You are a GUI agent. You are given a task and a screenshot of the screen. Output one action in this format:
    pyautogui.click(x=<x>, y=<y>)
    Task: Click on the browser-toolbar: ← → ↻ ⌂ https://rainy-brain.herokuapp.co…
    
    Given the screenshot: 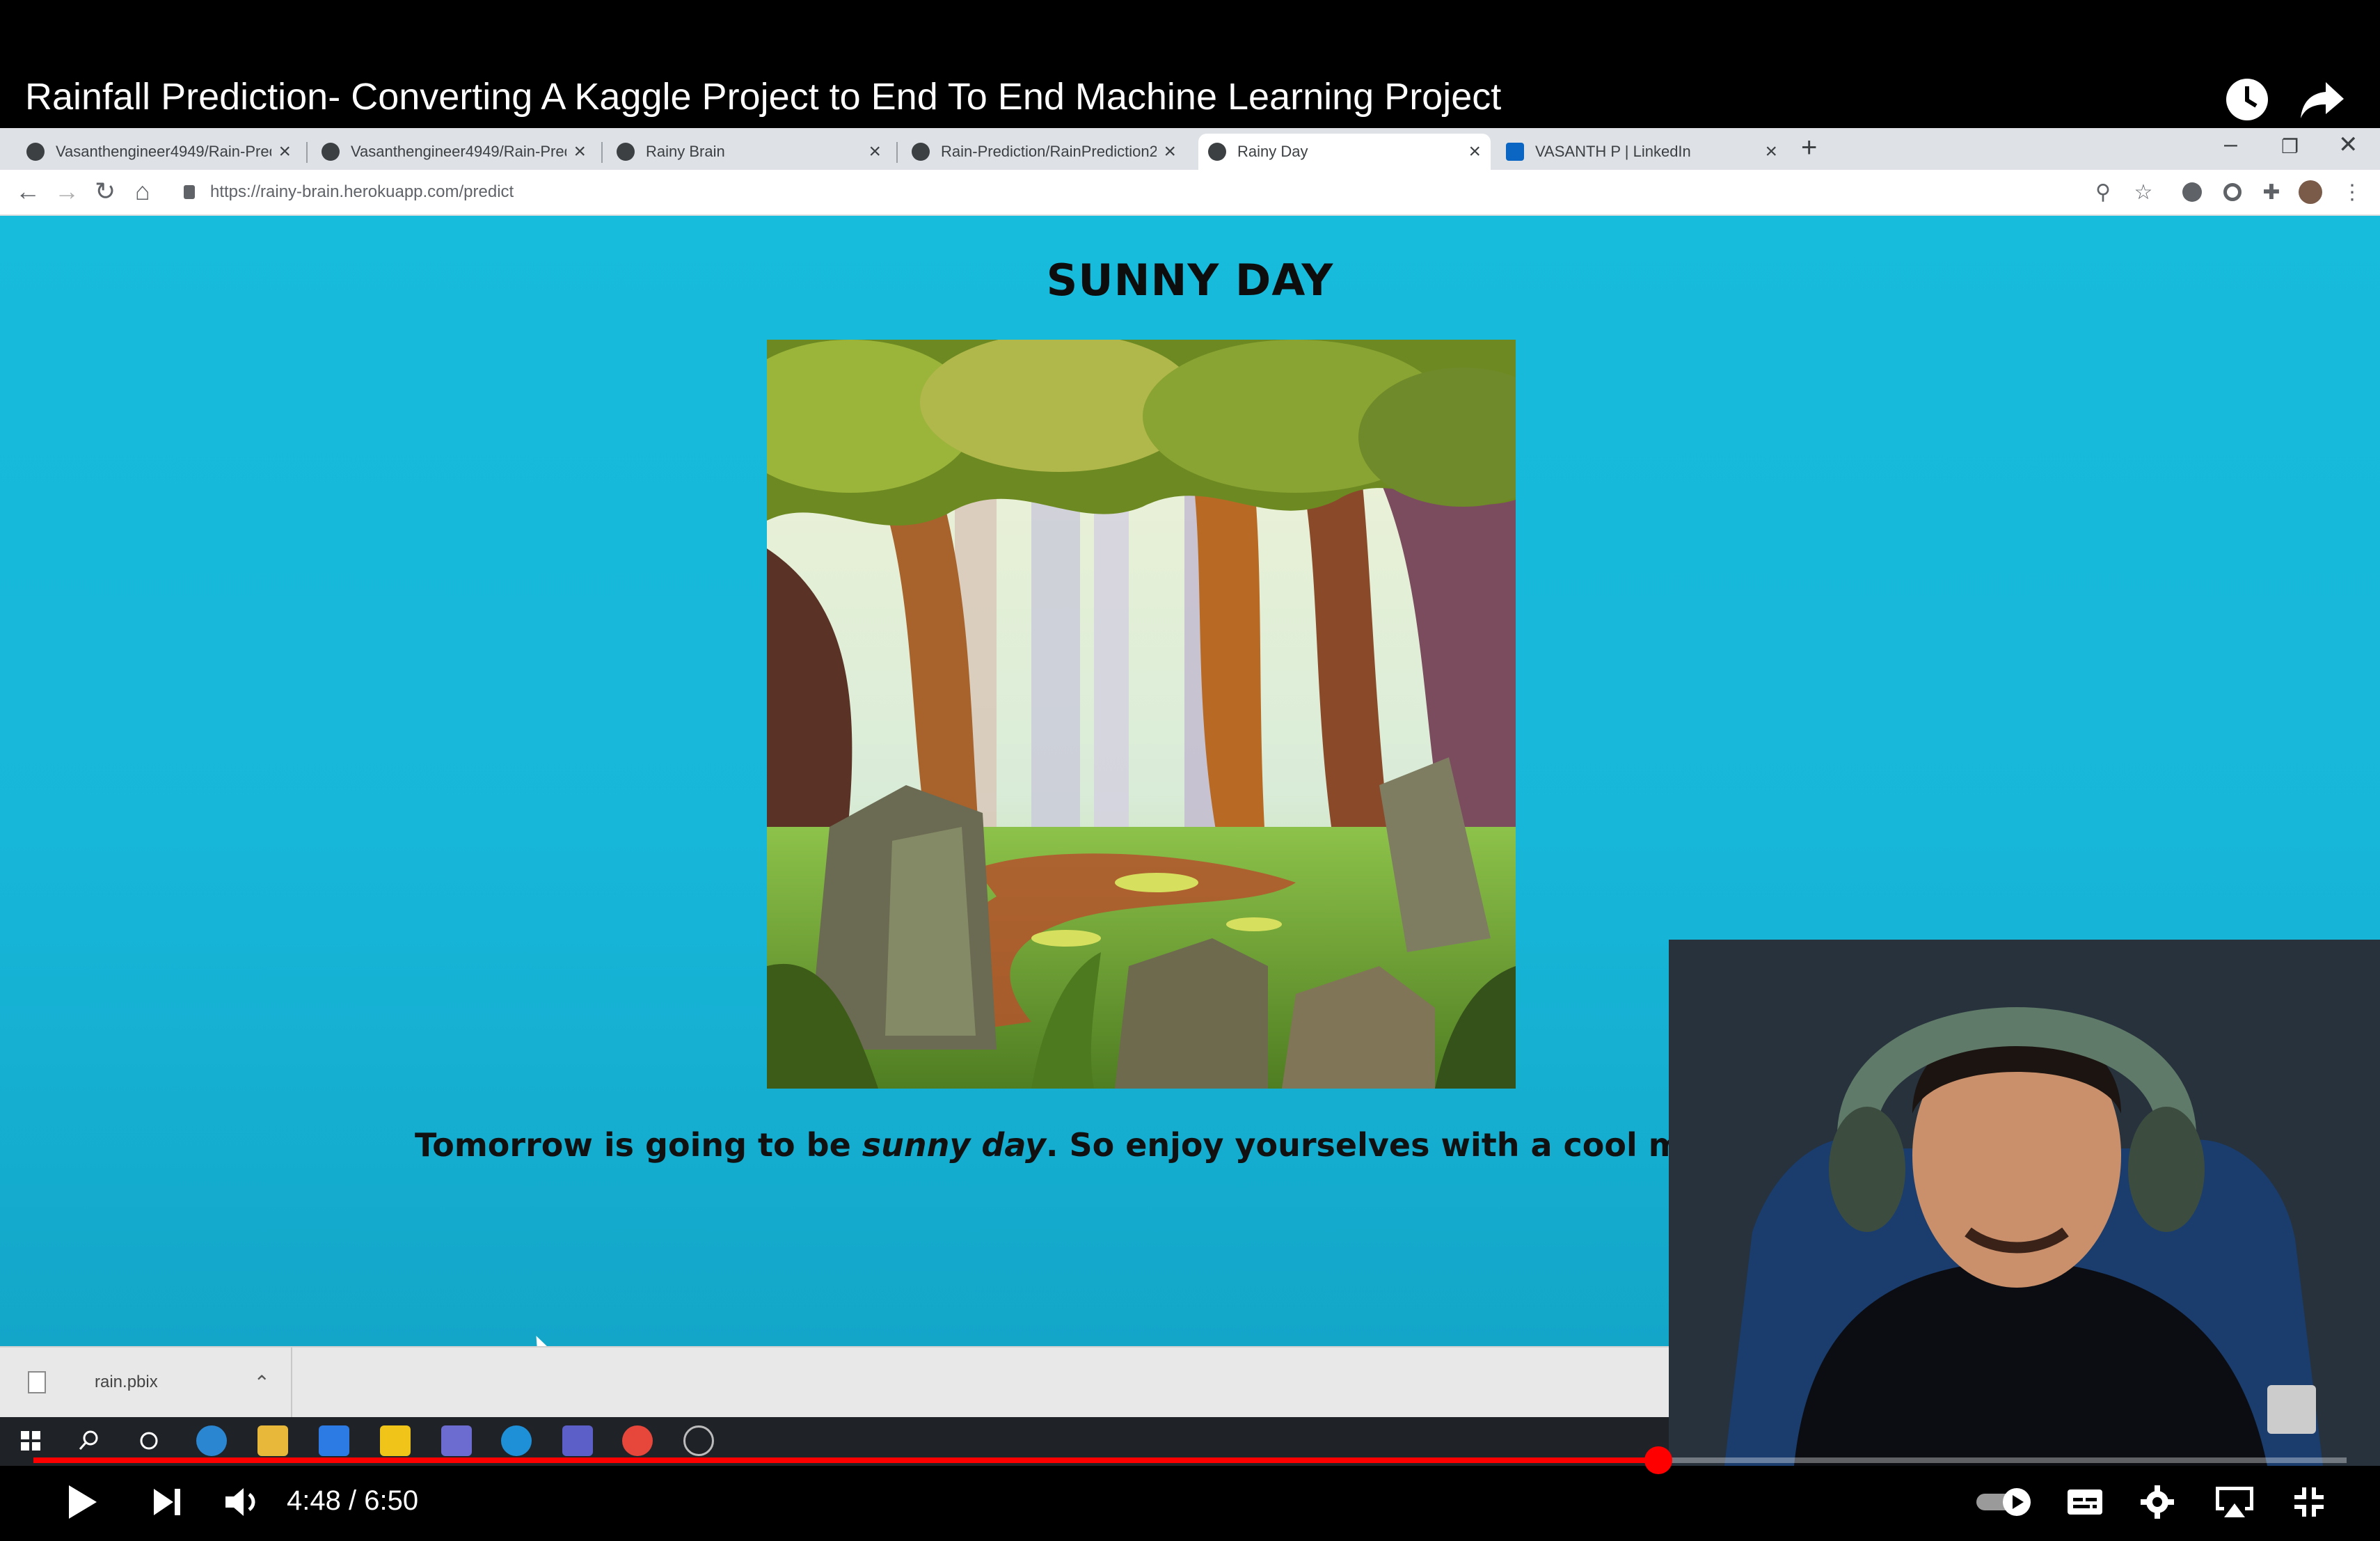 What is the action you would take?
    pyautogui.click(x=1190, y=193)
    